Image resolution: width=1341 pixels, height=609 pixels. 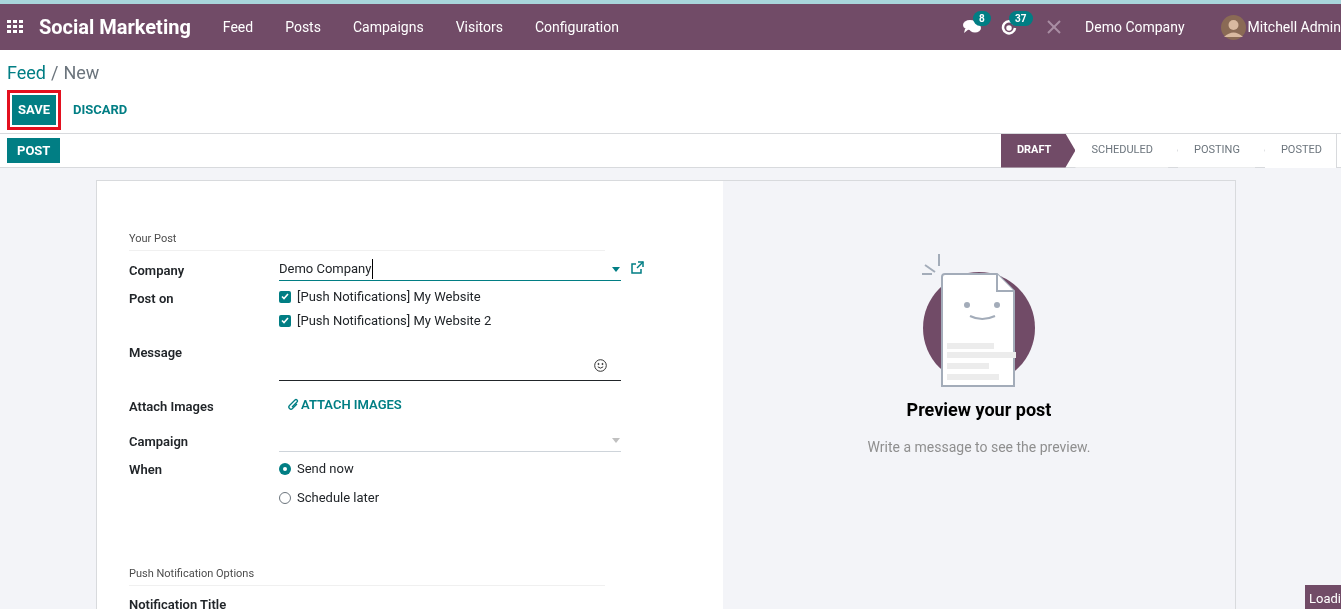 I want to click on menu-item: Campaigns, so click(x=388, y=27).